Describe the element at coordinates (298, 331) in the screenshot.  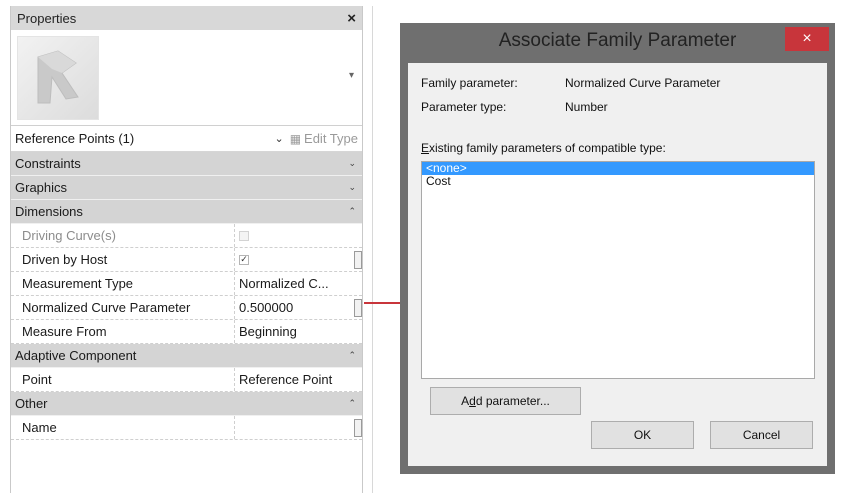
I see `measure-from-value: Beginning` at that location.